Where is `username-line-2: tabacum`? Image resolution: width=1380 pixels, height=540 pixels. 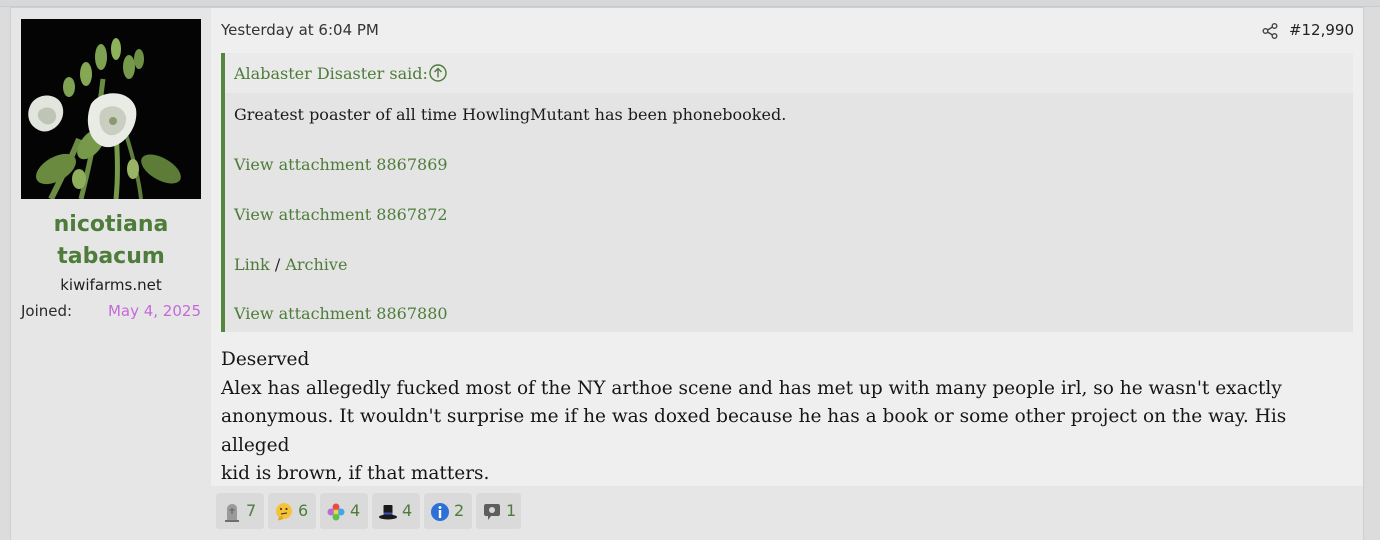 username-line-2: tabacum is located at coordinates (111, 256).